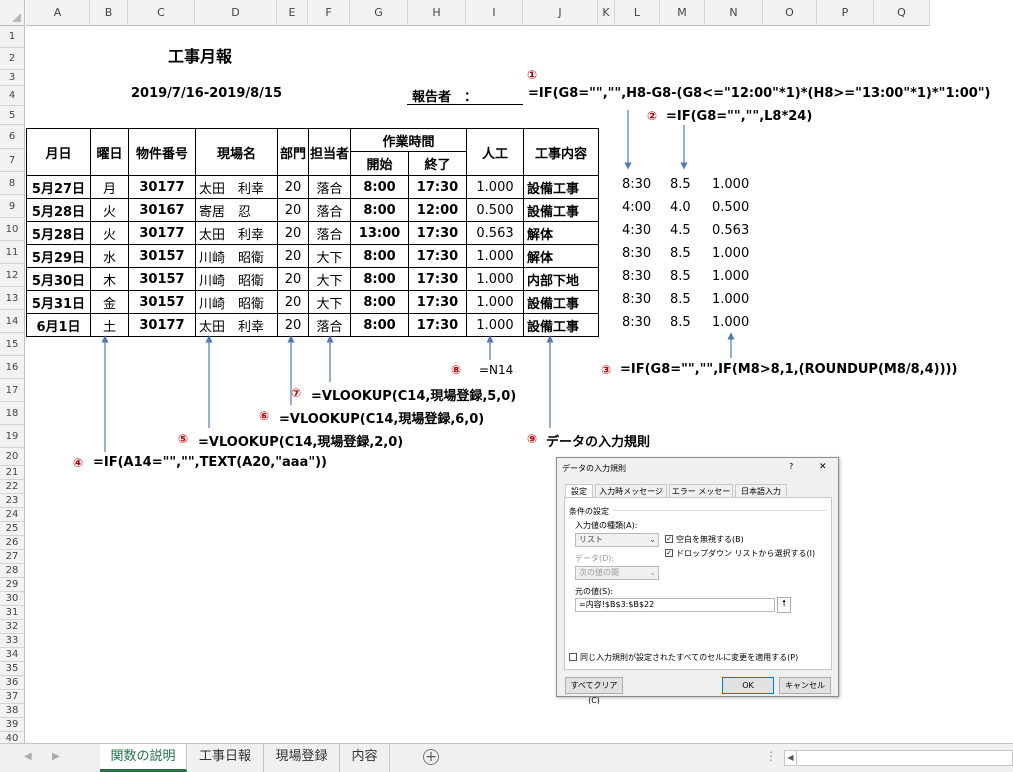 The height and width of the screenshot is (772, 1013). What do you see at coordinates (143, 758) in the screenshot?
I see `sheet-tab-function-explanation: 関数の説明` at bounding box center [143, 758].